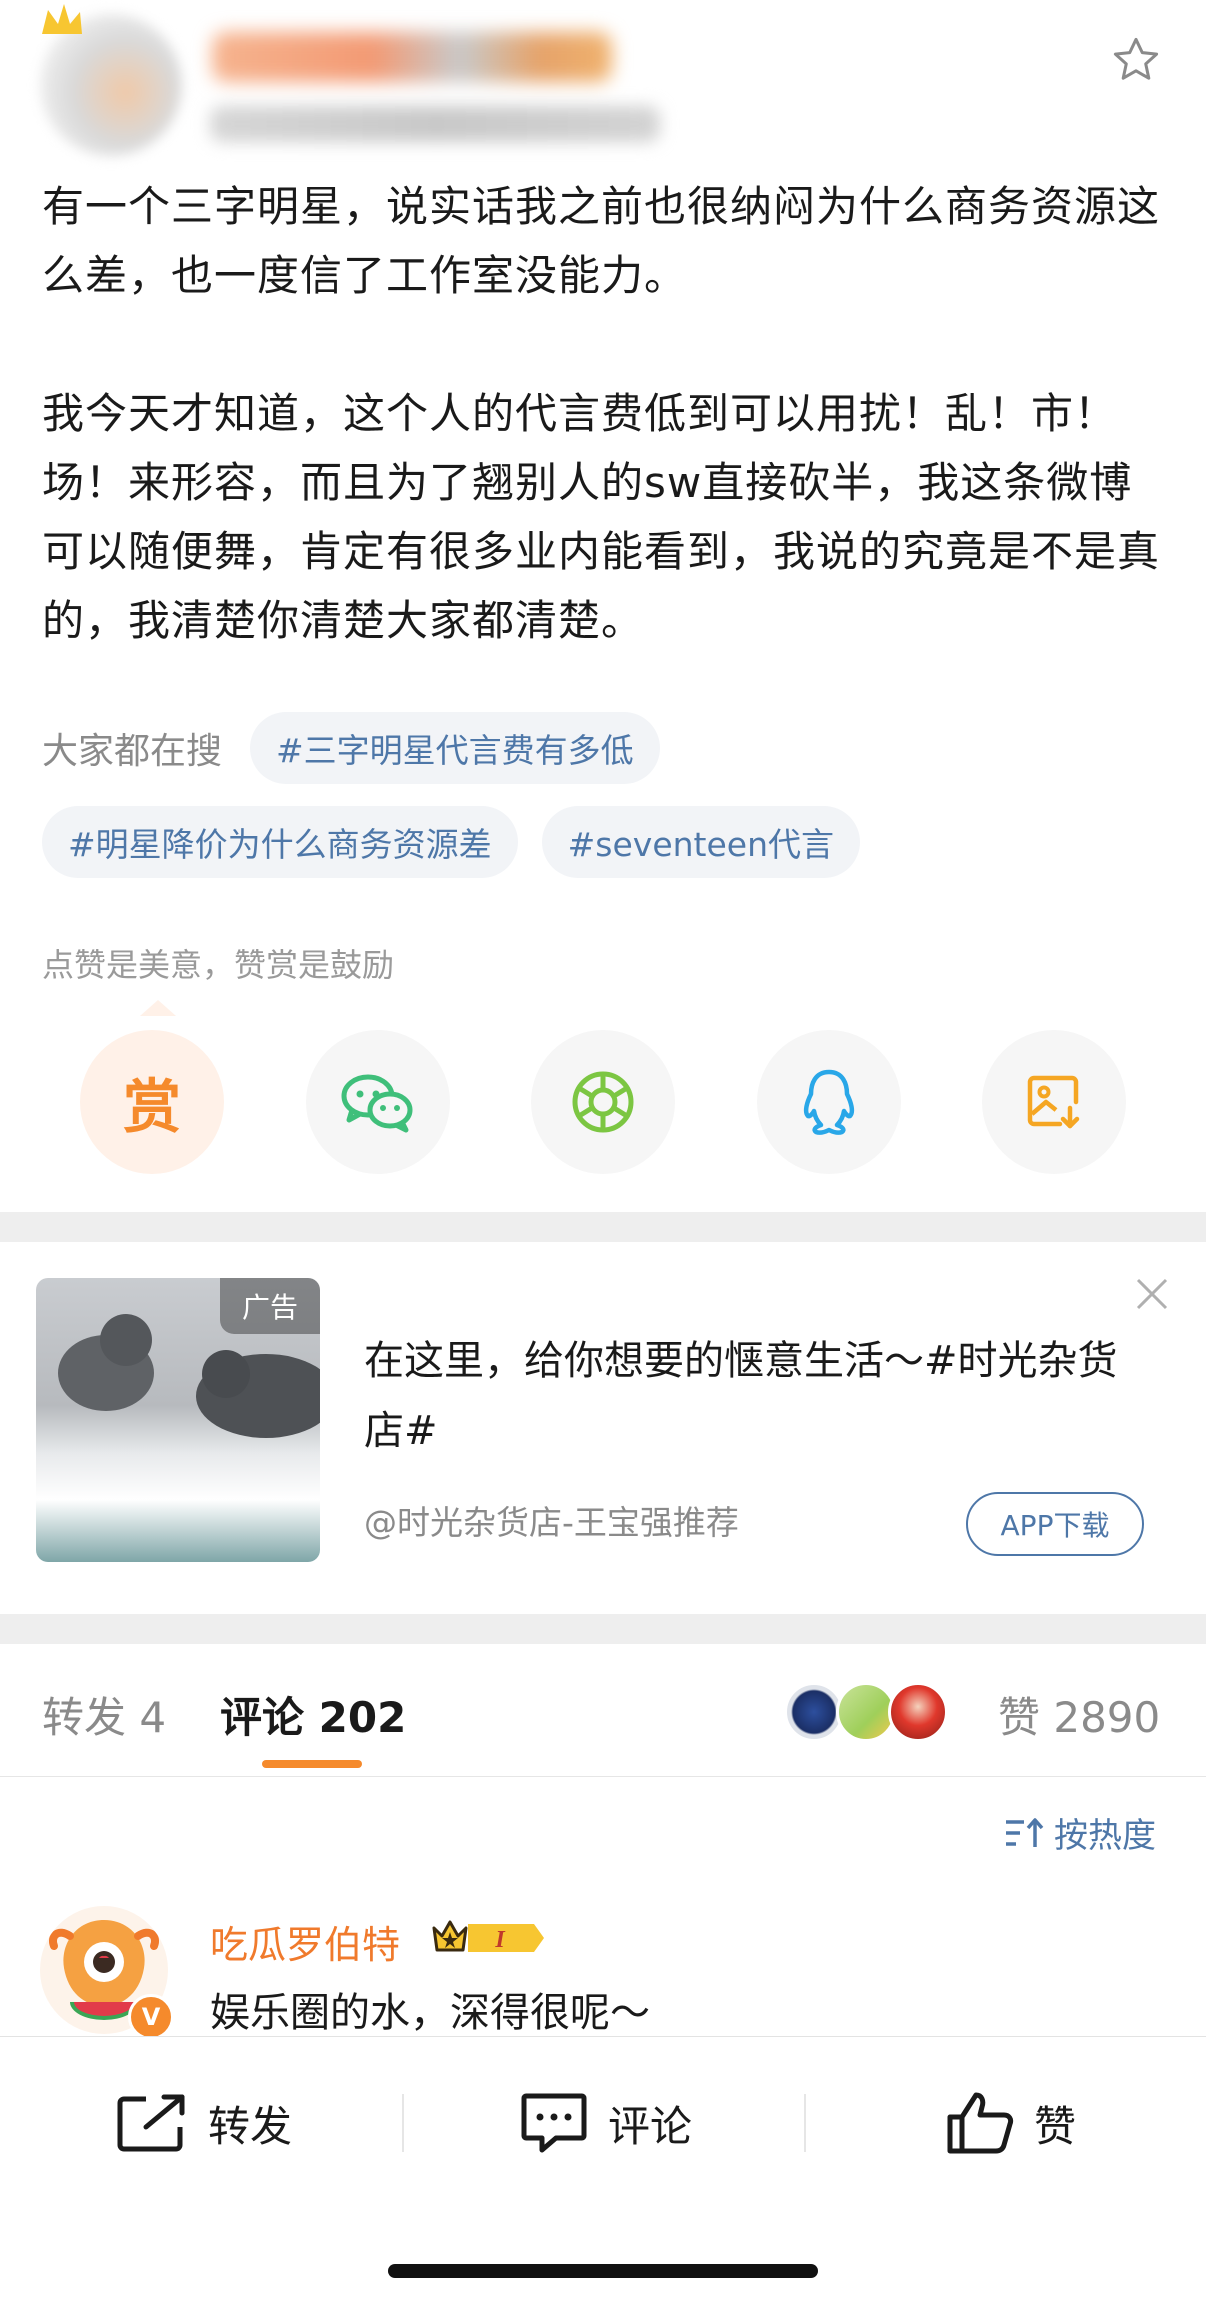 This screenshot has height=2303, width=1206. Describe the element at coordinates (250, 2126) in the screenshot. I see `repost-label: 转发` at that location.